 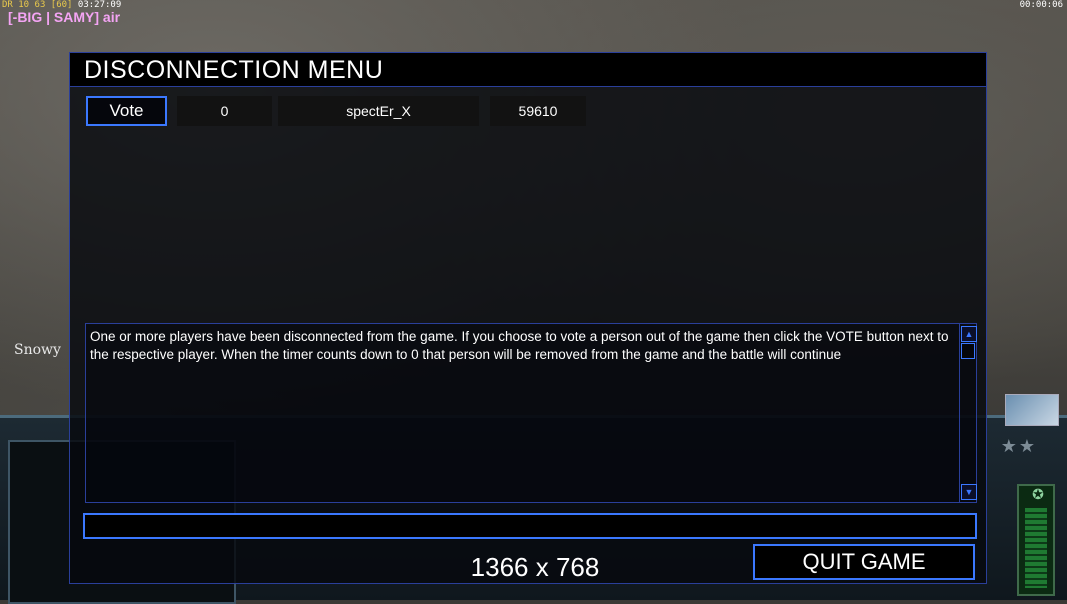 What do you see at coordinates (37, 350) in the screenshot?
I see `map-label: Snowy` at bounding box center [37, 350].